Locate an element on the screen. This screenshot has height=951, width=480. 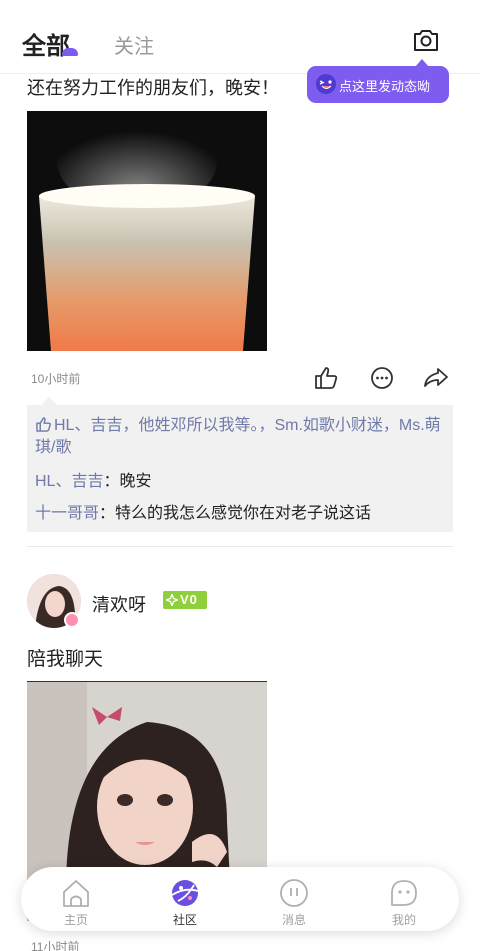
comment-row: HL、吉吉：晚安 is located at coordinates (93, 479).